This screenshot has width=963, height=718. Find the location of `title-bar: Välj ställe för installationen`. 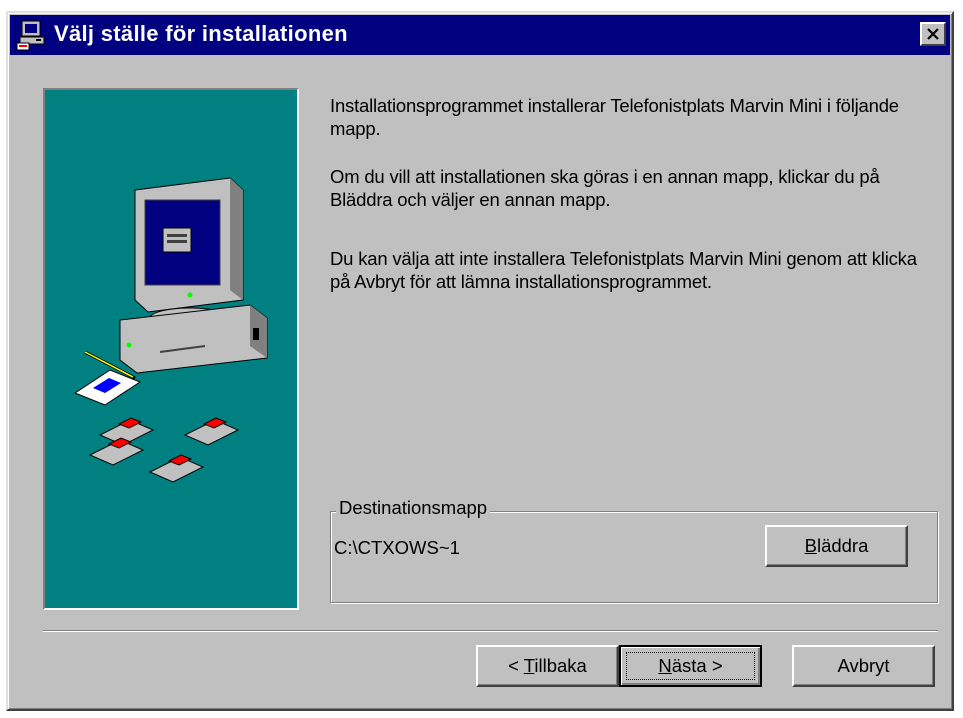

title-bar: Välj ställe för installationen is located at coordinates (480, 35).